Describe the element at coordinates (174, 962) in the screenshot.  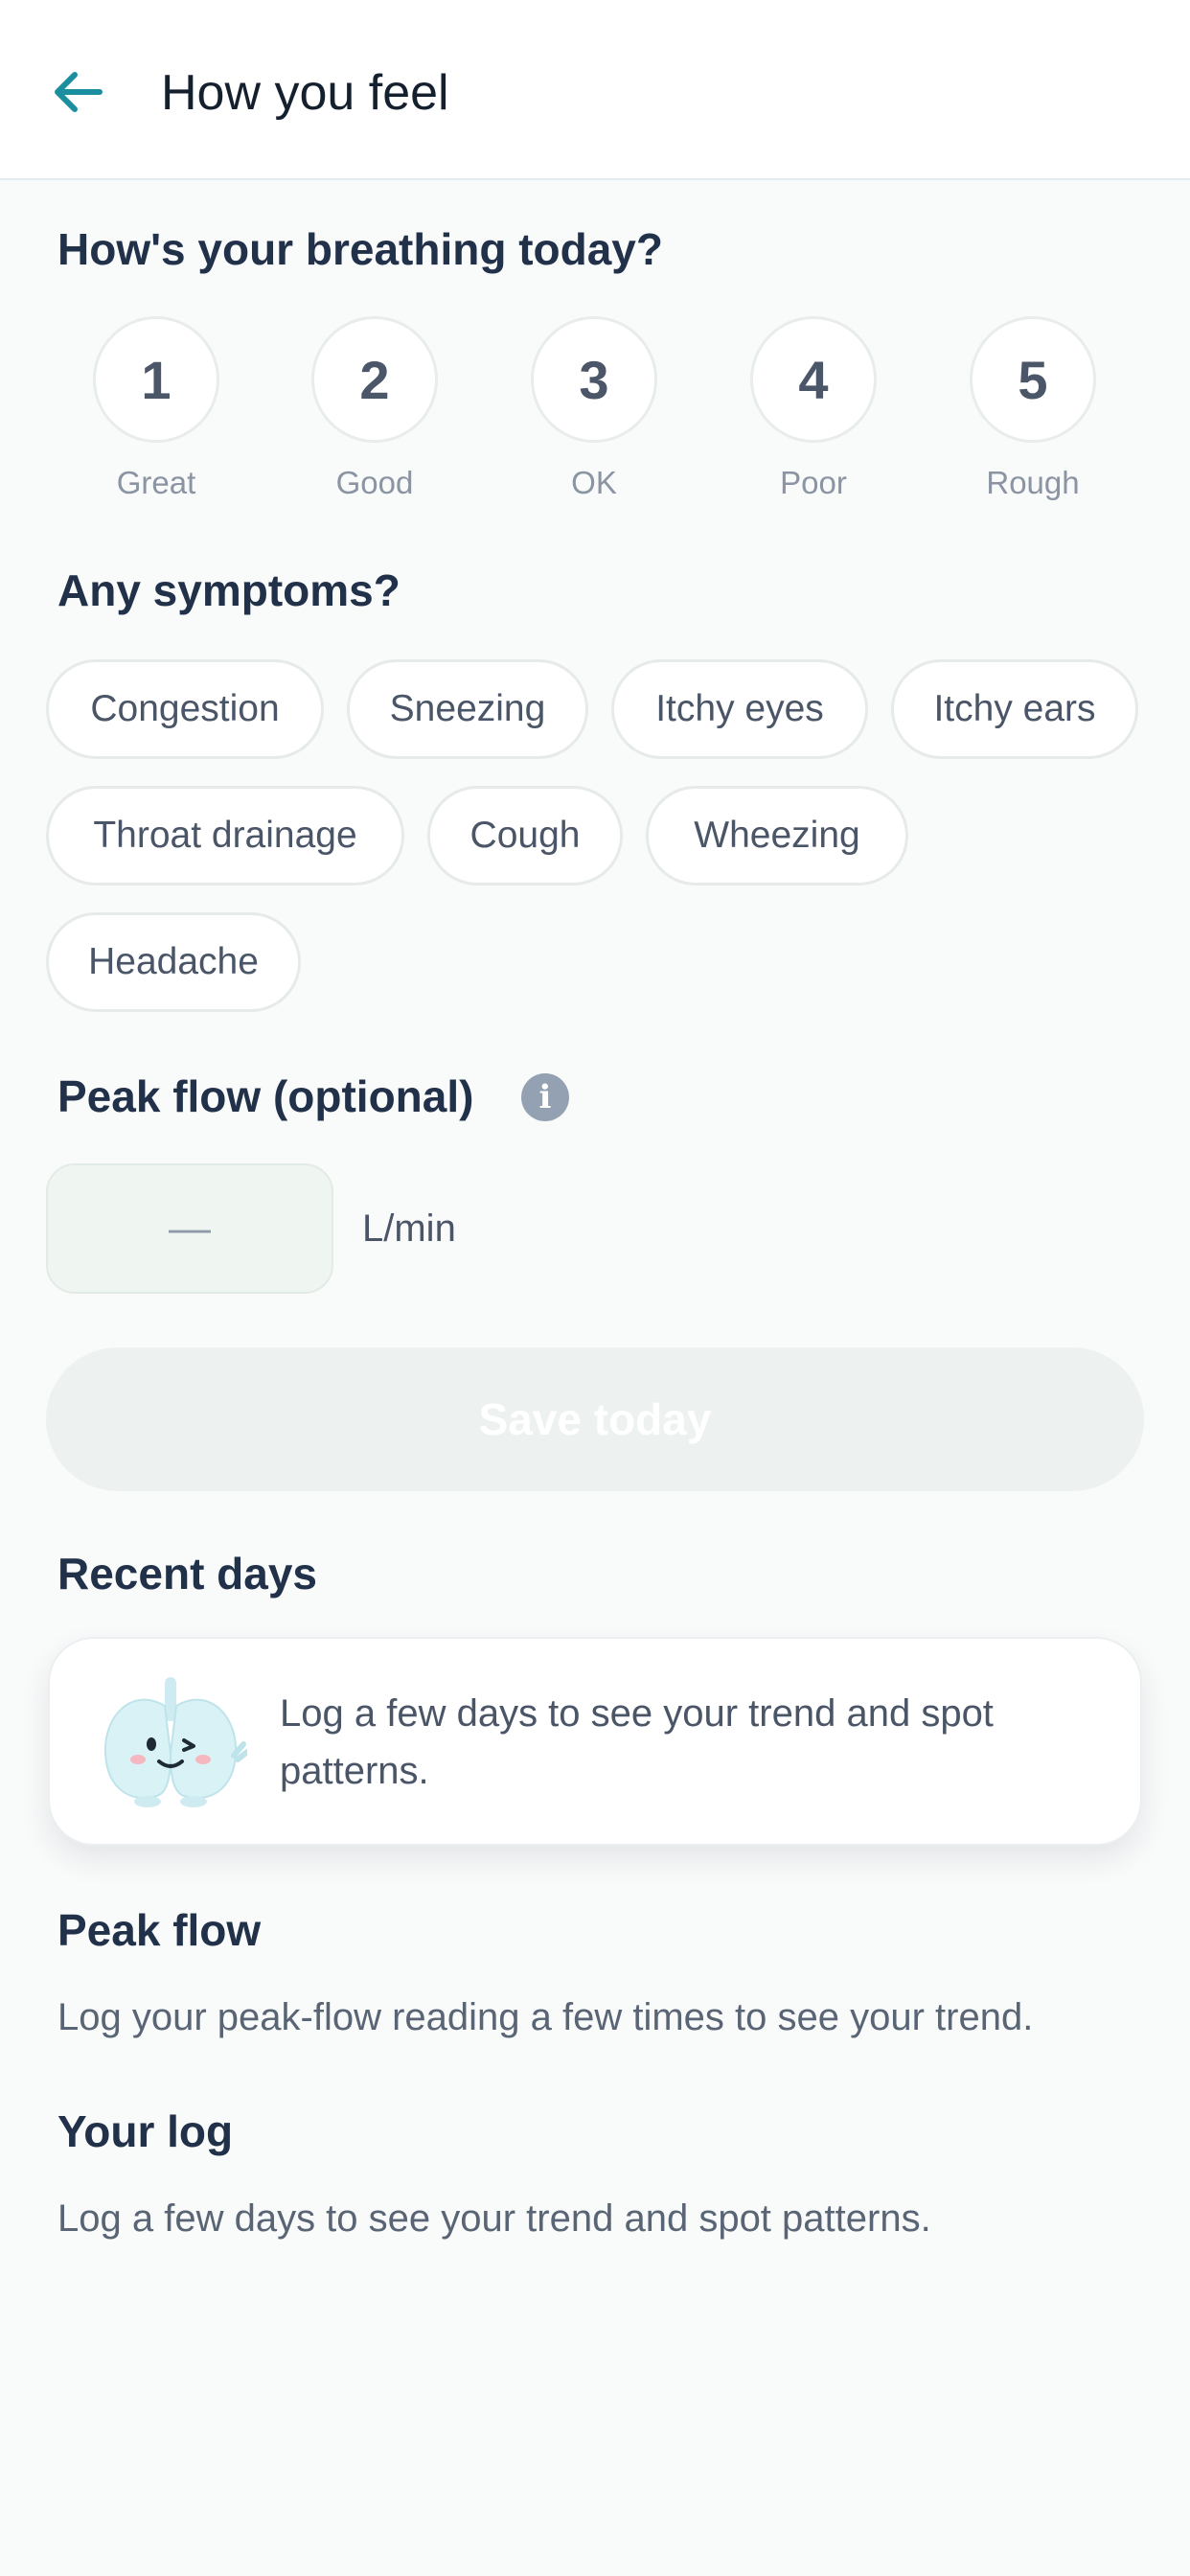
I see `symptom-chip-headache: Headache` at that location.